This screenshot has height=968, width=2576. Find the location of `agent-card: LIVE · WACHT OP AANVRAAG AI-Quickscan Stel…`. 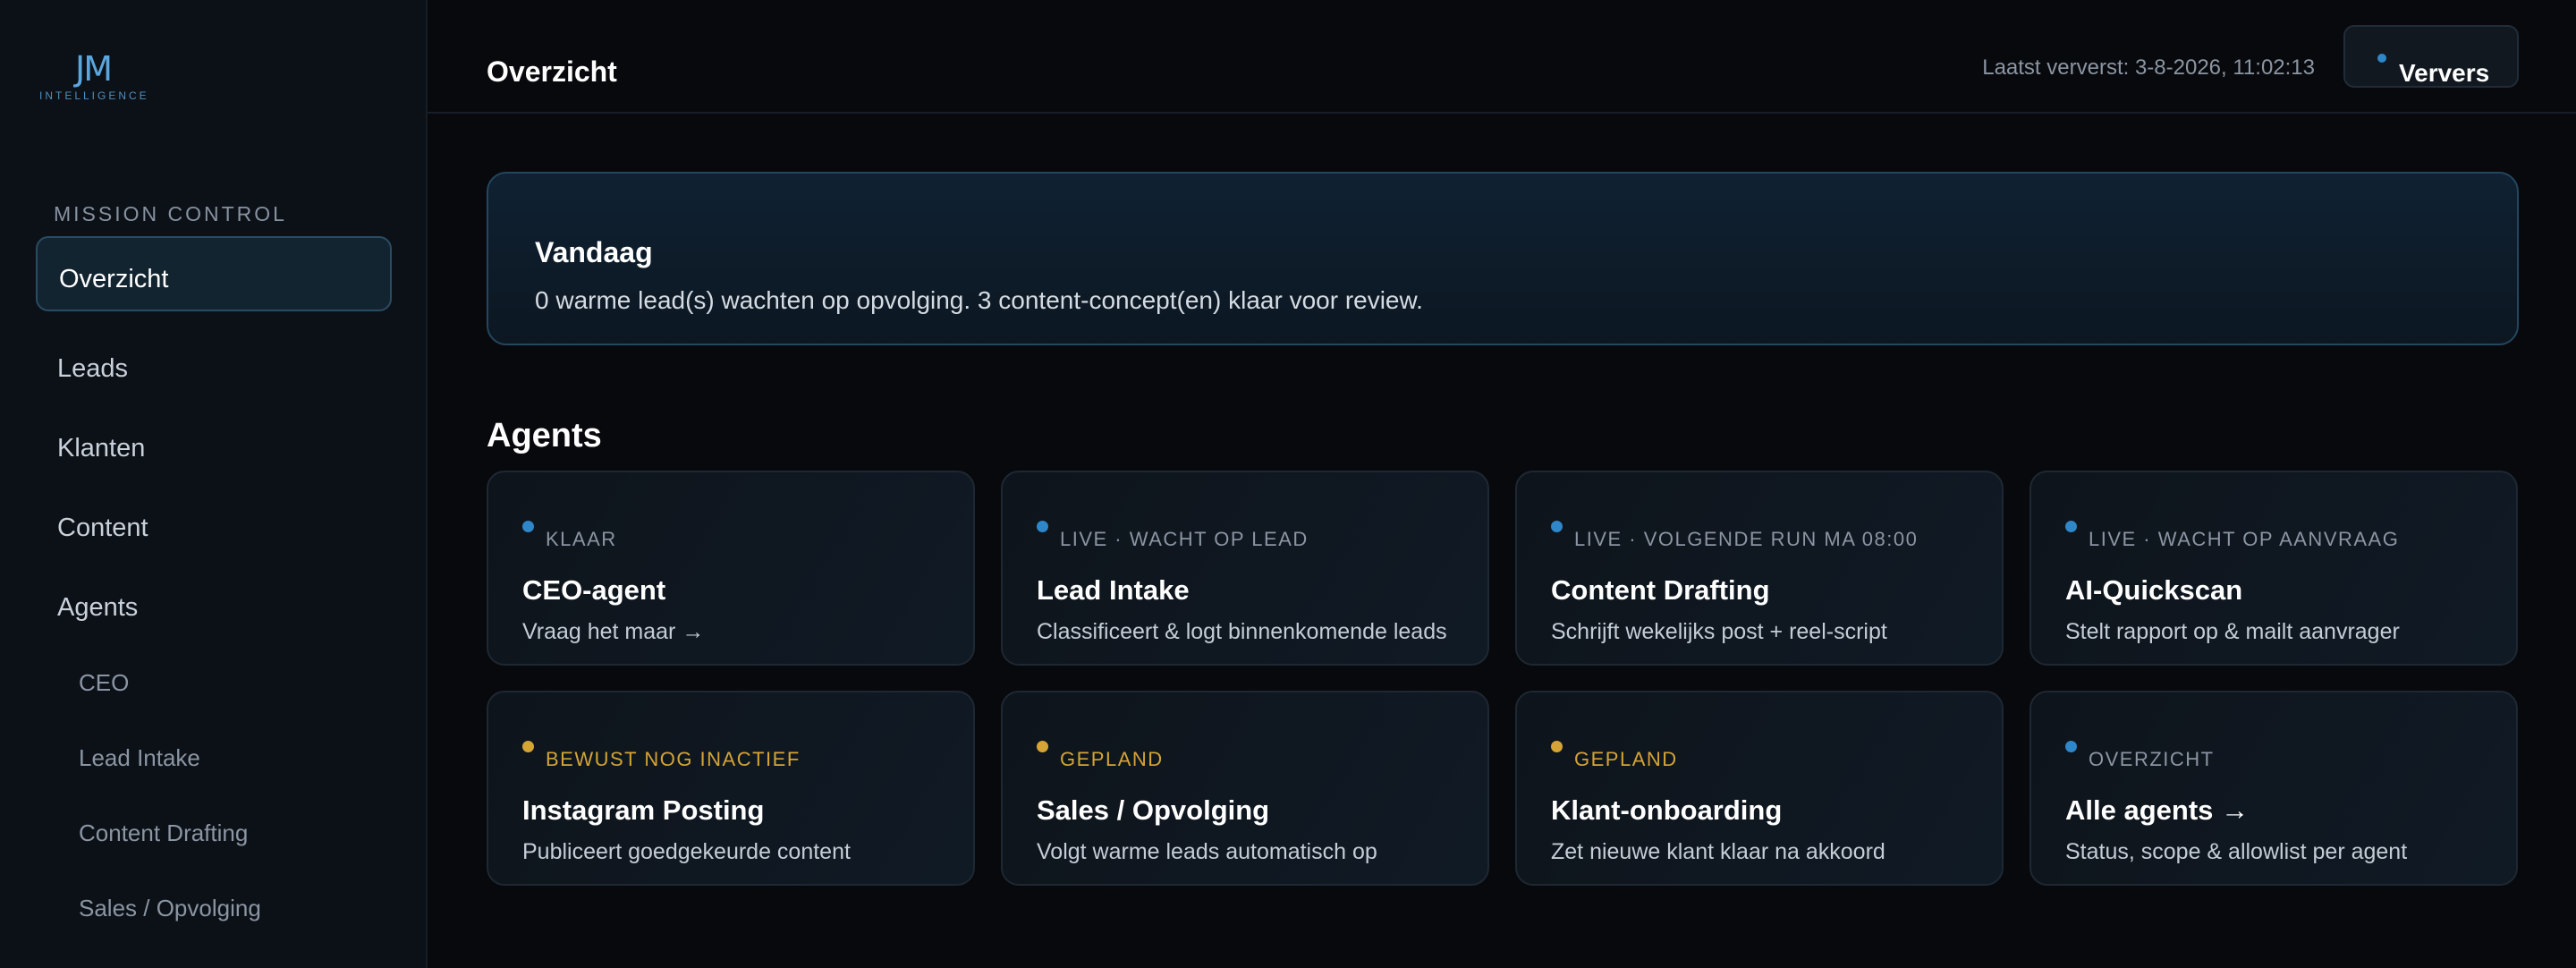

agent-card: LIVE · WACHT OP AANVRAAG AI-Quickscan Stel… is located at coordinates (2273, 568).